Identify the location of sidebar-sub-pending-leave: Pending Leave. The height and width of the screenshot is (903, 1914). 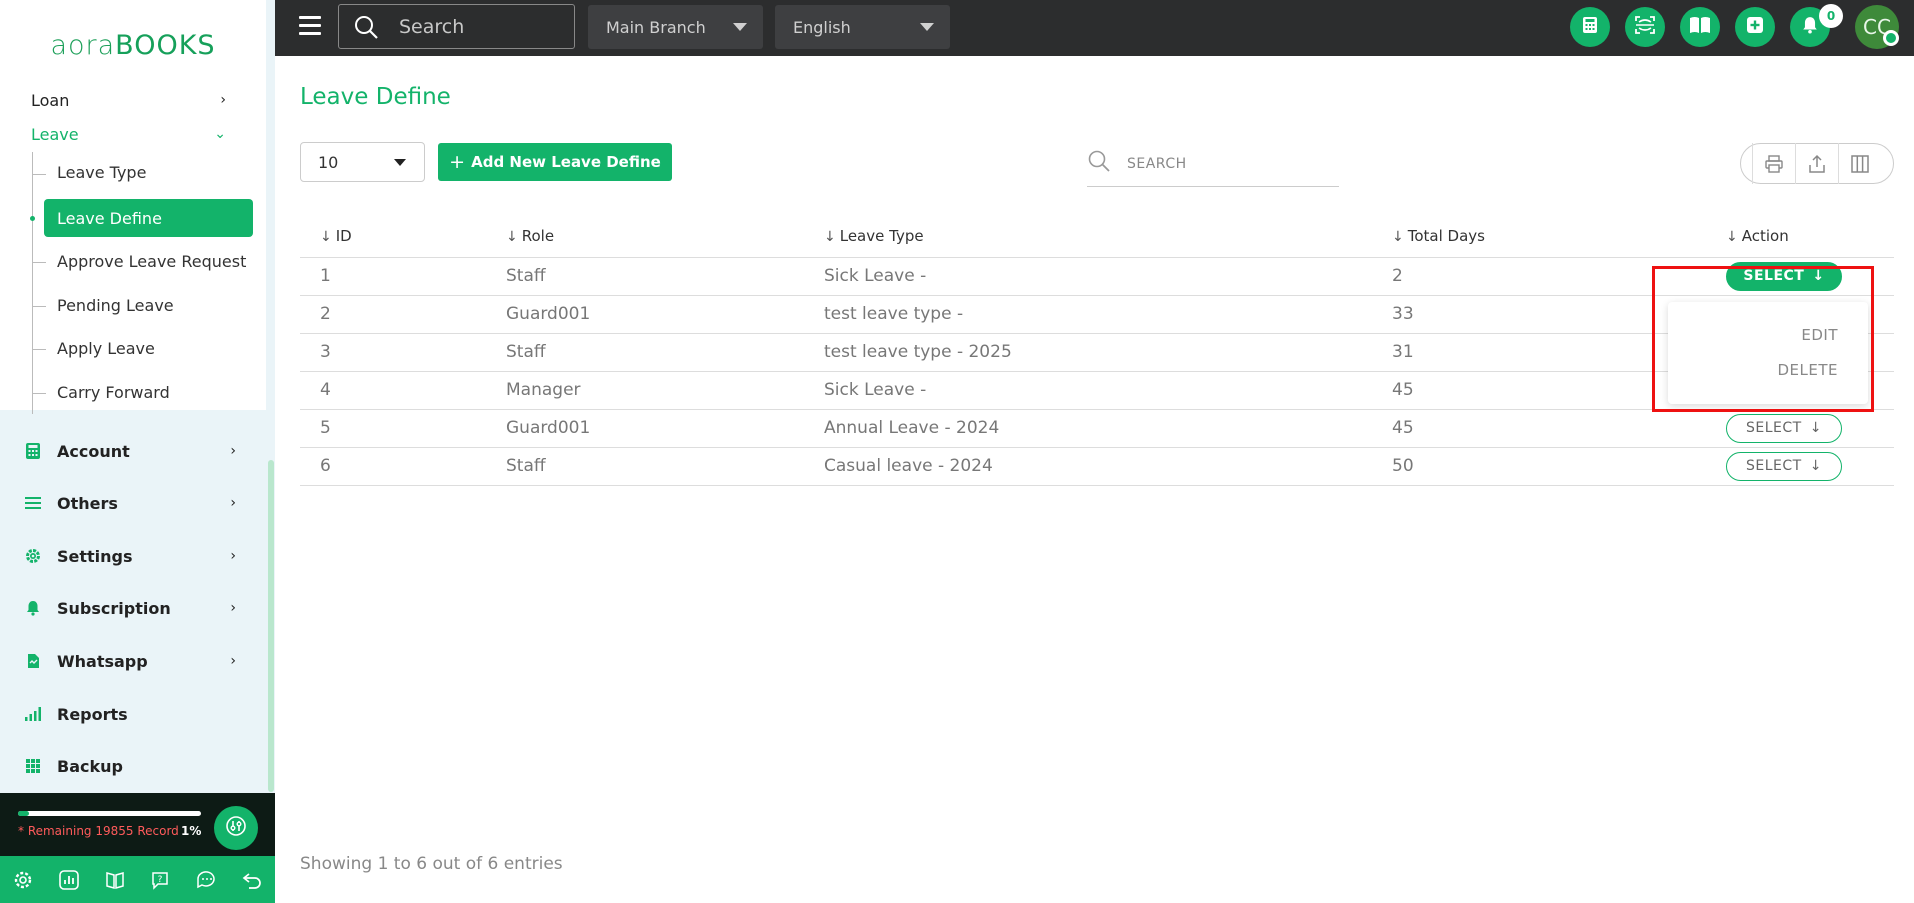
(115, 305).